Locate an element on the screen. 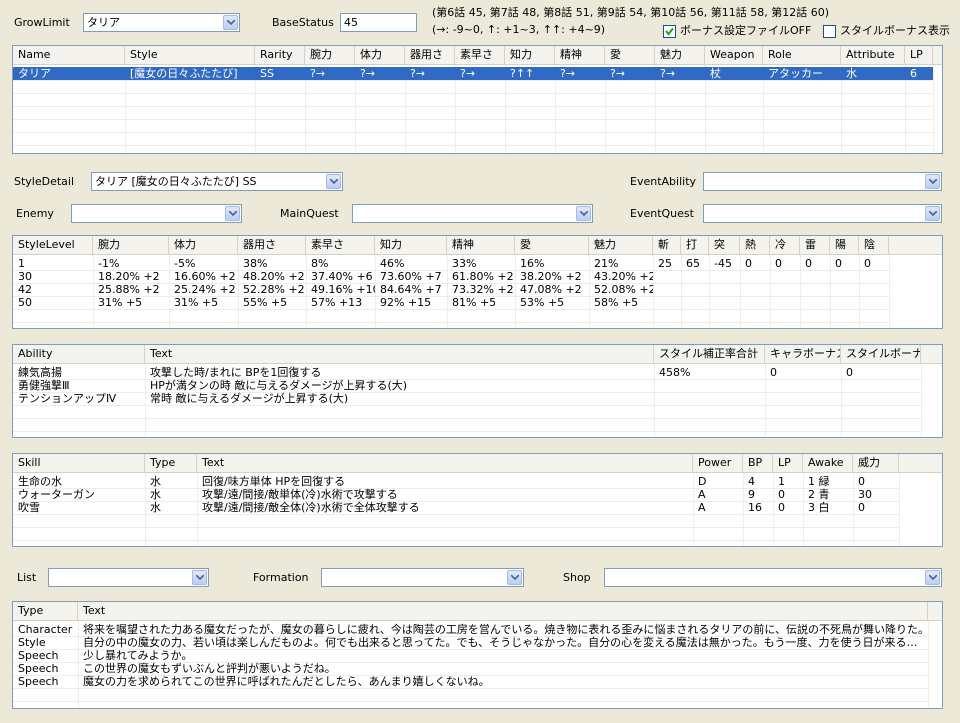  base-status-label: BaseStatus is located at coordinates (303, 22).